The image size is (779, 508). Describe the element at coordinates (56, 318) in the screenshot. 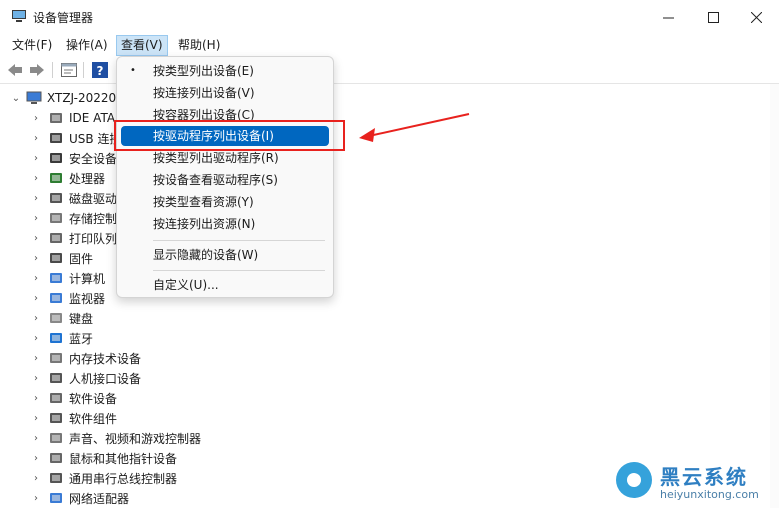

I see `keyboard-icon` at that location.